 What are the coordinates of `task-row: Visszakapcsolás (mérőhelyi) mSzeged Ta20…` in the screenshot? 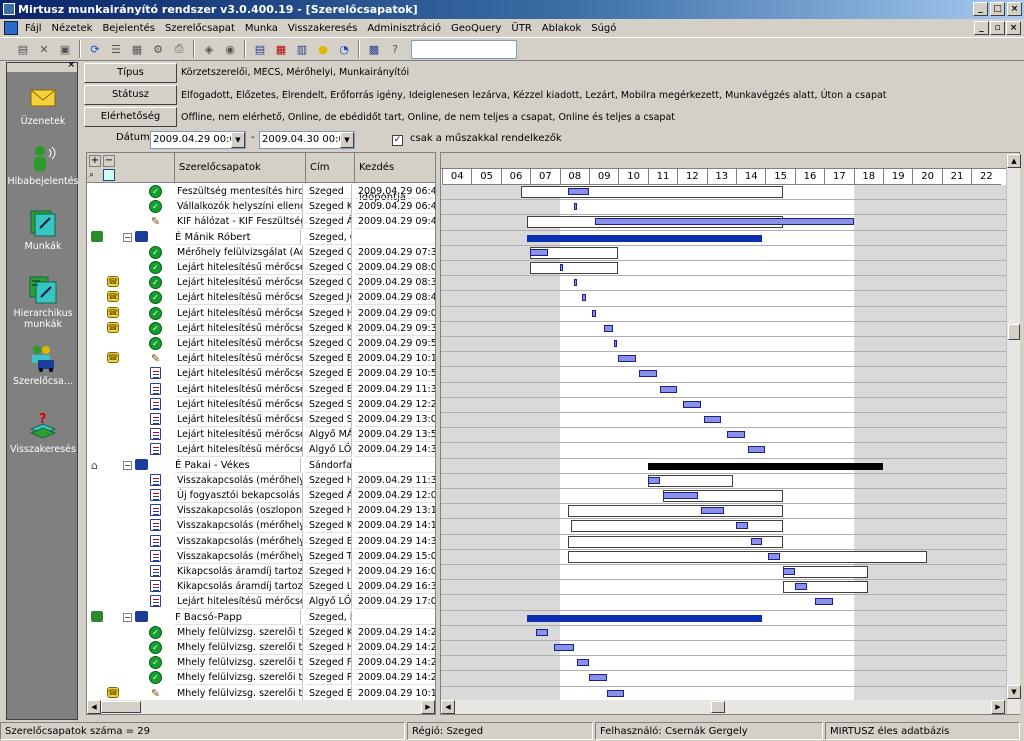 It's located at (261, 556).